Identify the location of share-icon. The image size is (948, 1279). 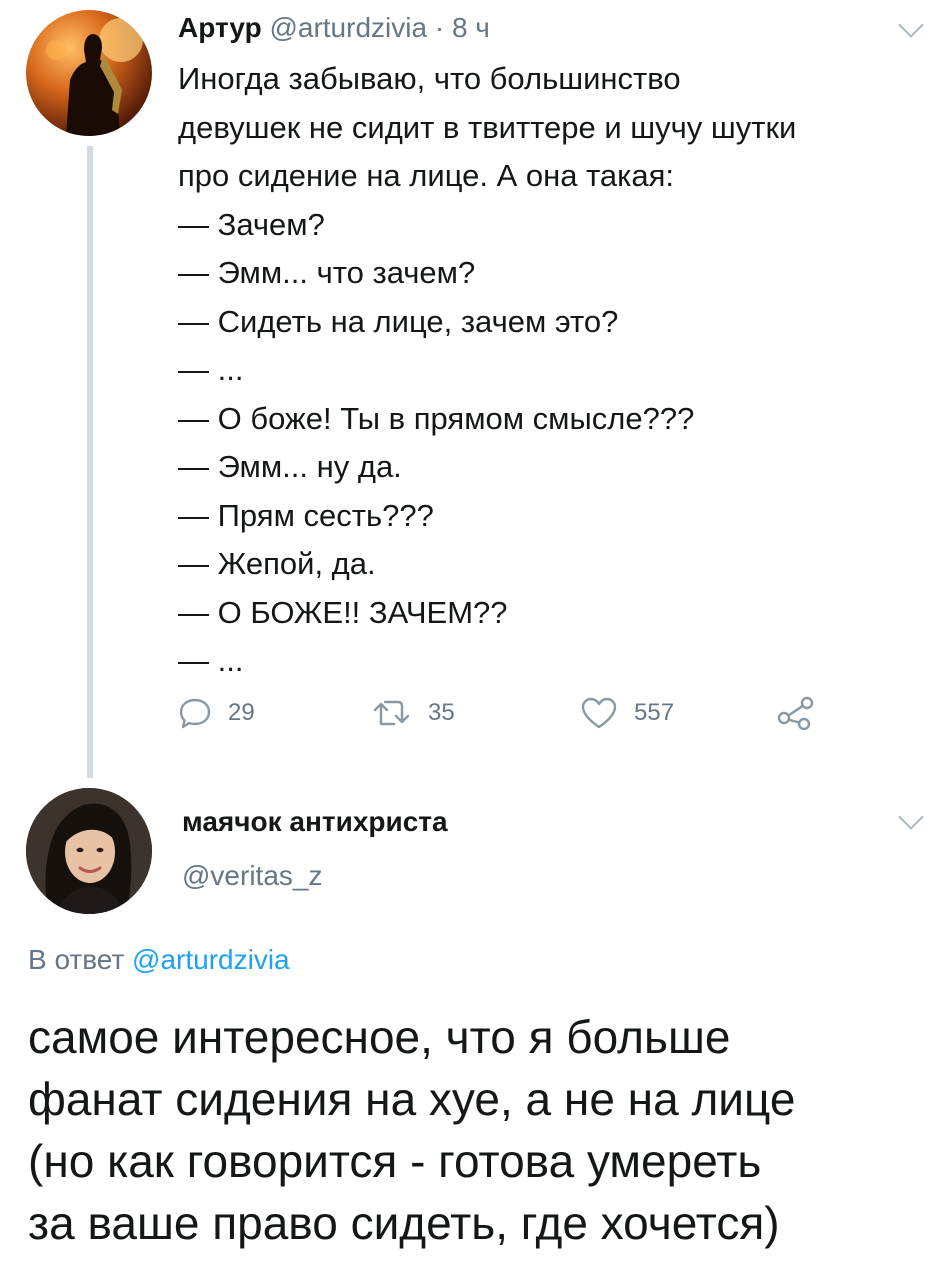
(795, 713).